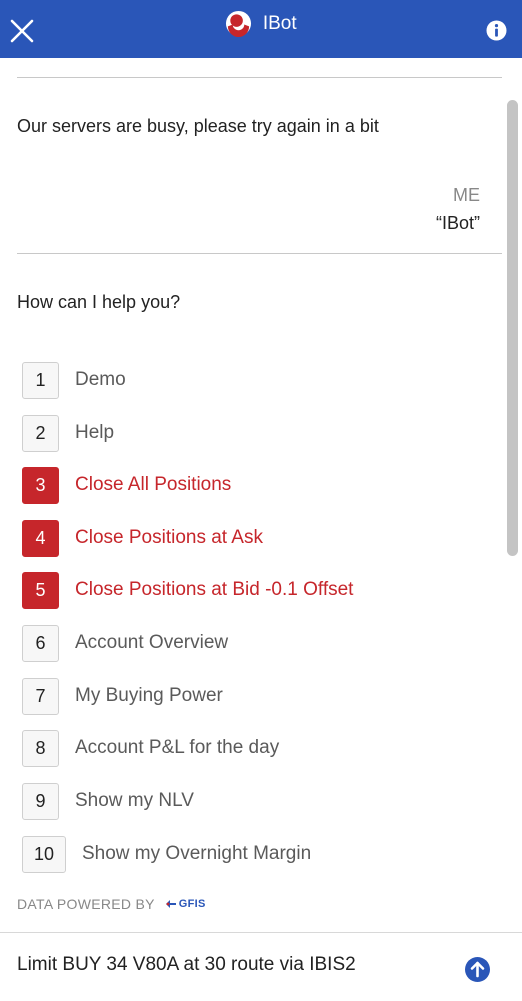 The image size is (522, 1001). What do you see at coordinates (261, 23) in the screenshot?
I see `header-title-group: IBot` at bounding box center [261, 23].